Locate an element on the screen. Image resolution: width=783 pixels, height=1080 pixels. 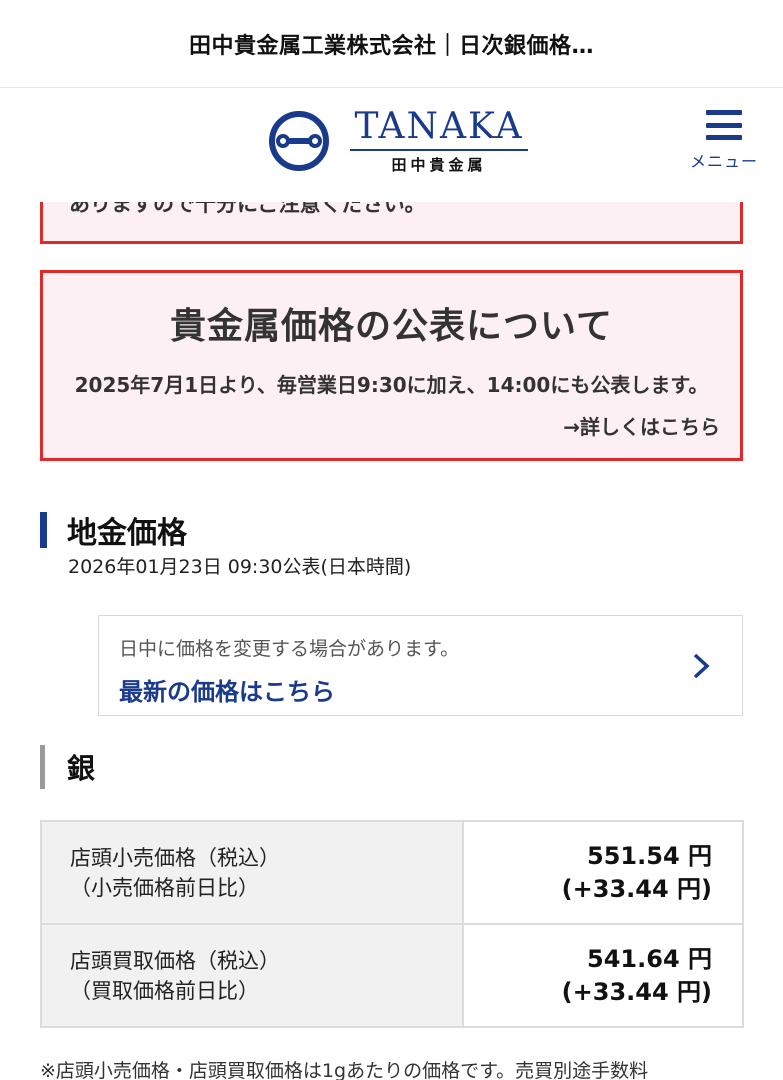
buyback-label-line1: 店頭買取価格（税込） is located at coordinates (175, 960).